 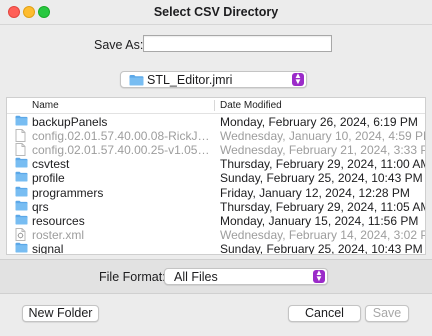 I want to click on file-date-modified: Monday, January 15, 2024, 11:56 PM, so click(x=319, y=220).